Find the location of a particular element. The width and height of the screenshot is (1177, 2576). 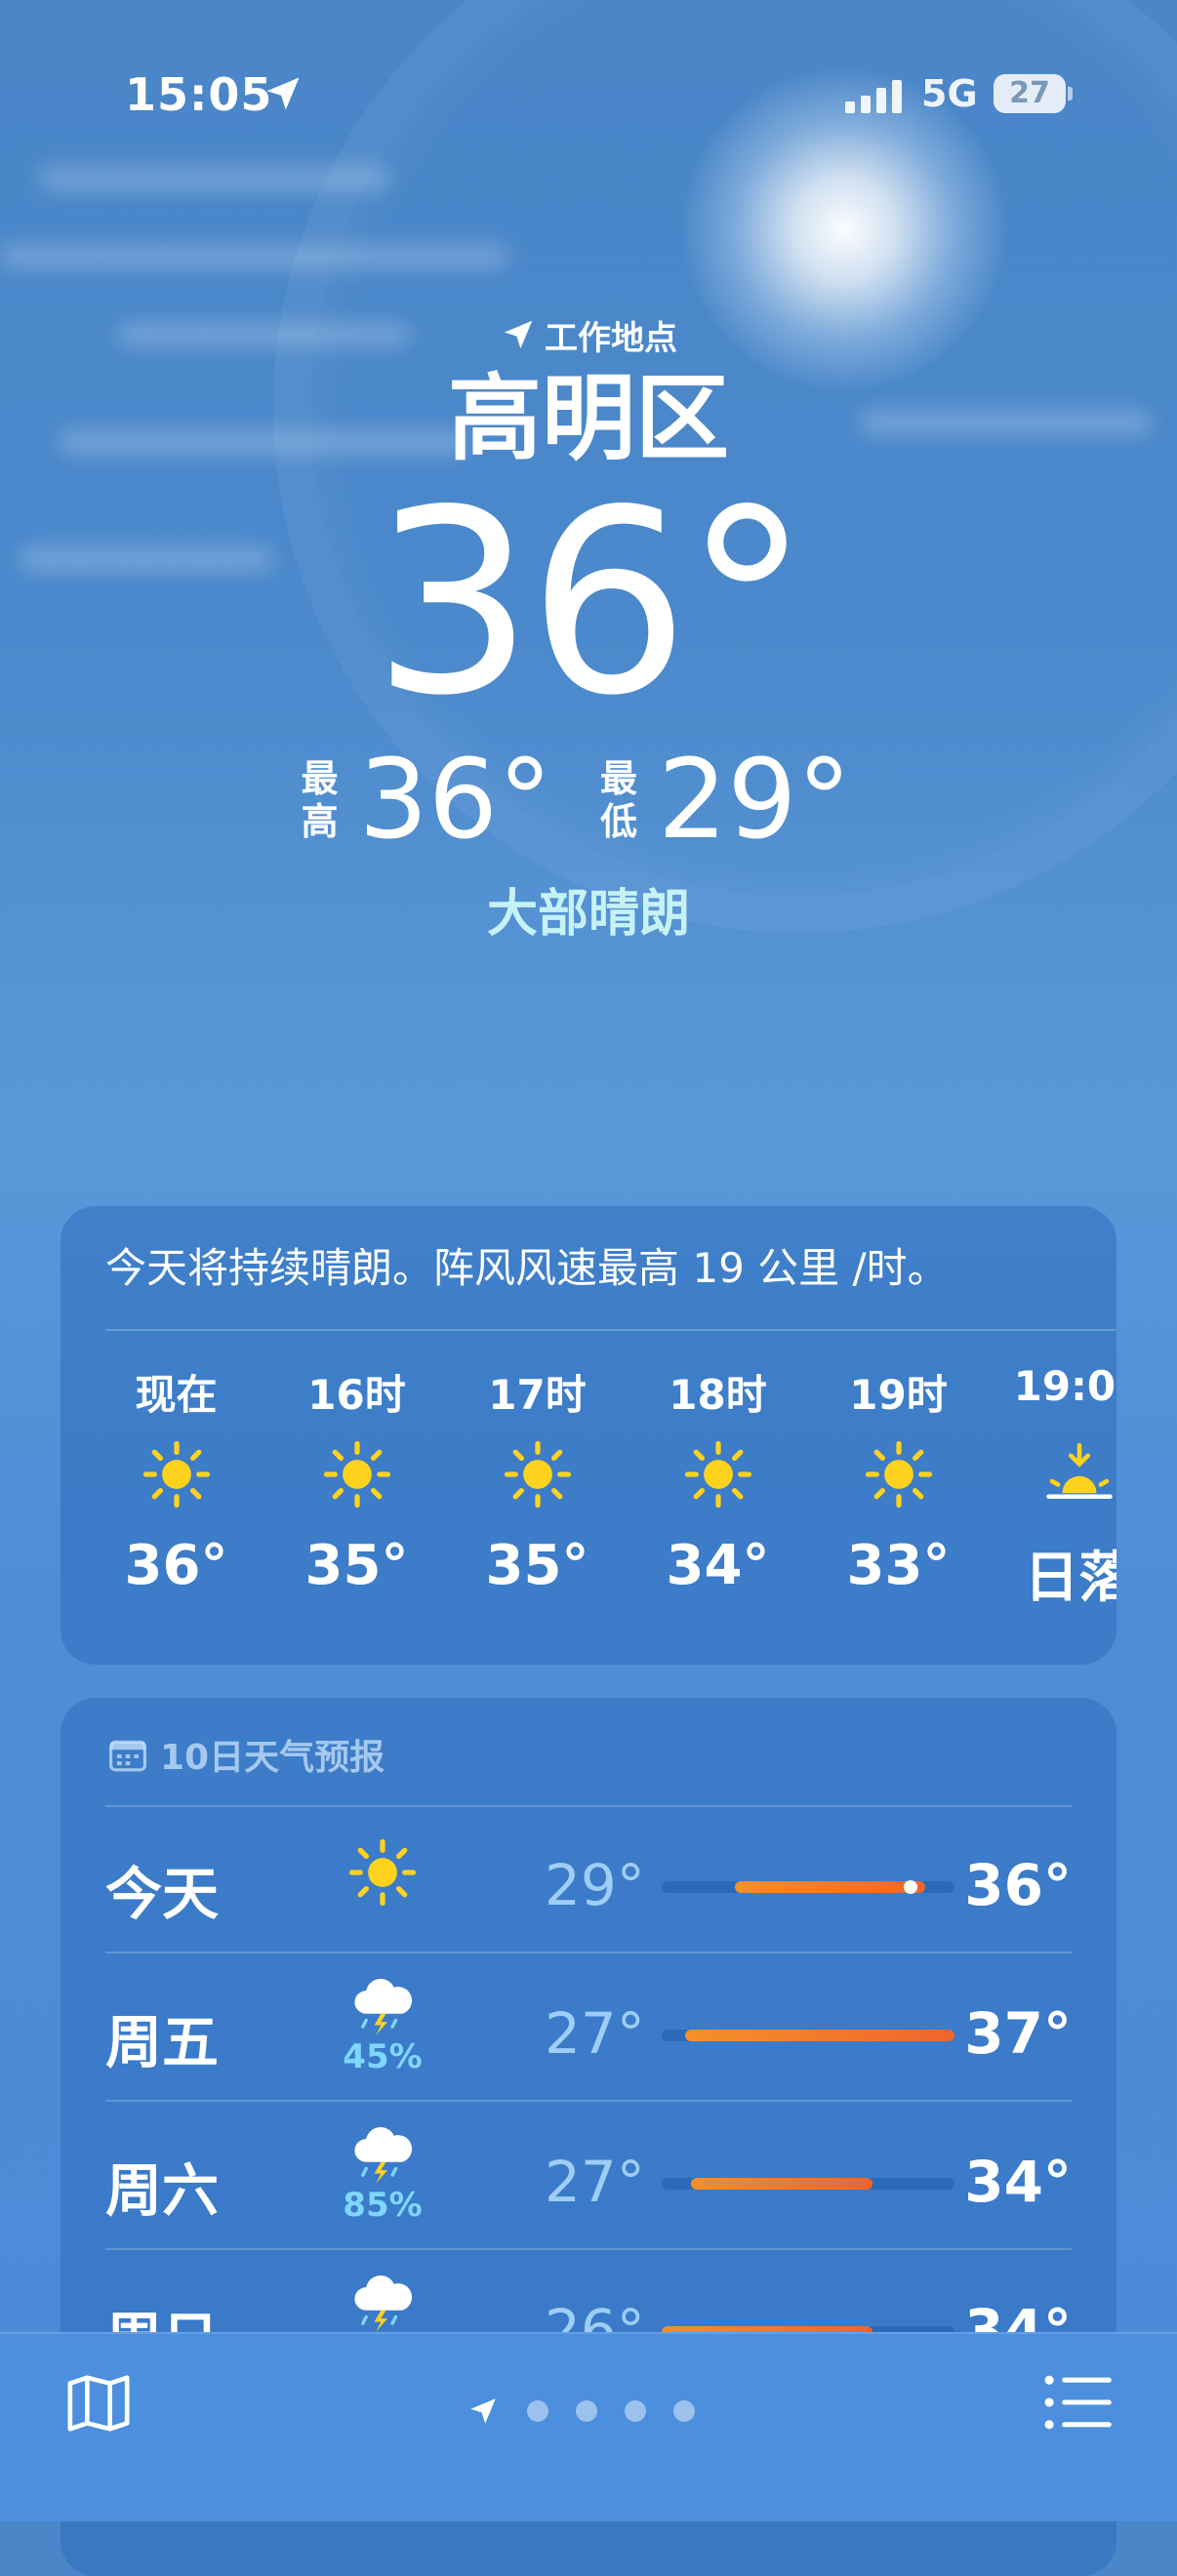

hour-temperature: 日落 is located at coordinates (1070, 1578).